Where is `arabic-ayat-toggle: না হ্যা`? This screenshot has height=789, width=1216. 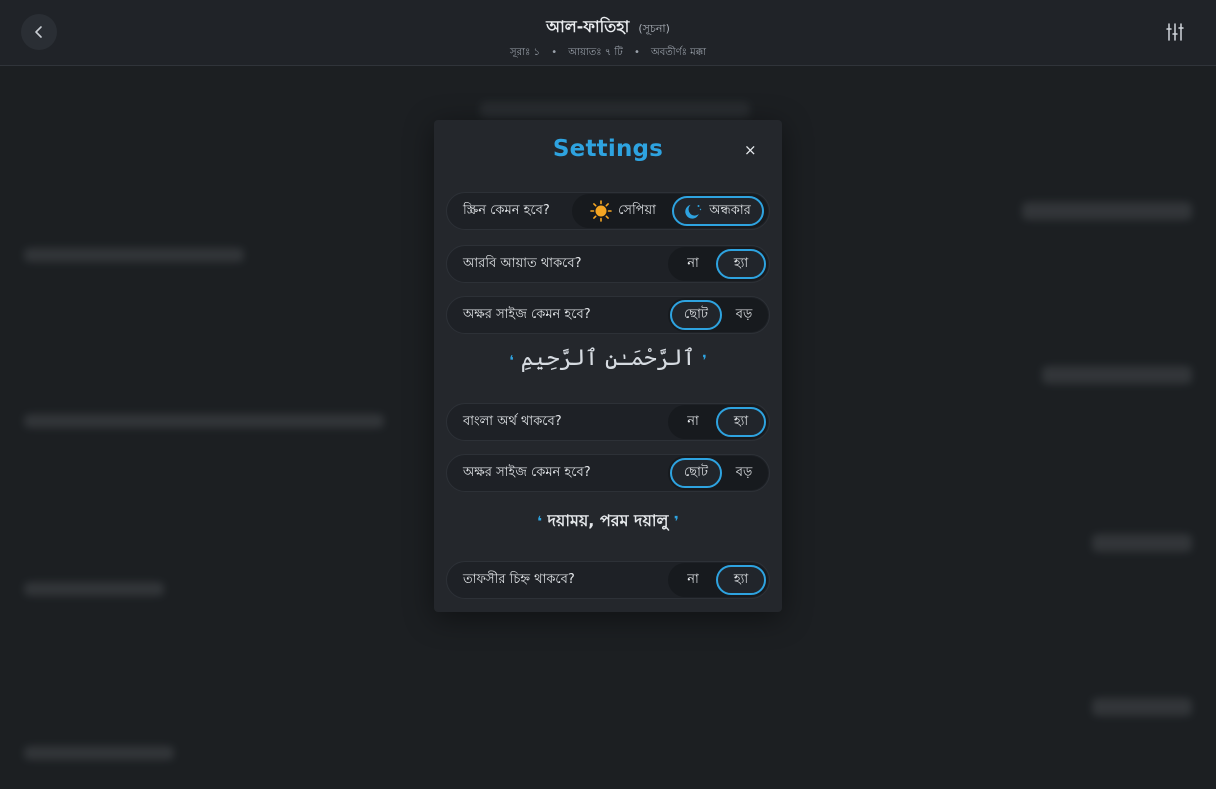 arabic-ayat-toggle: না হ্যা is located at coordinates (718, 264).